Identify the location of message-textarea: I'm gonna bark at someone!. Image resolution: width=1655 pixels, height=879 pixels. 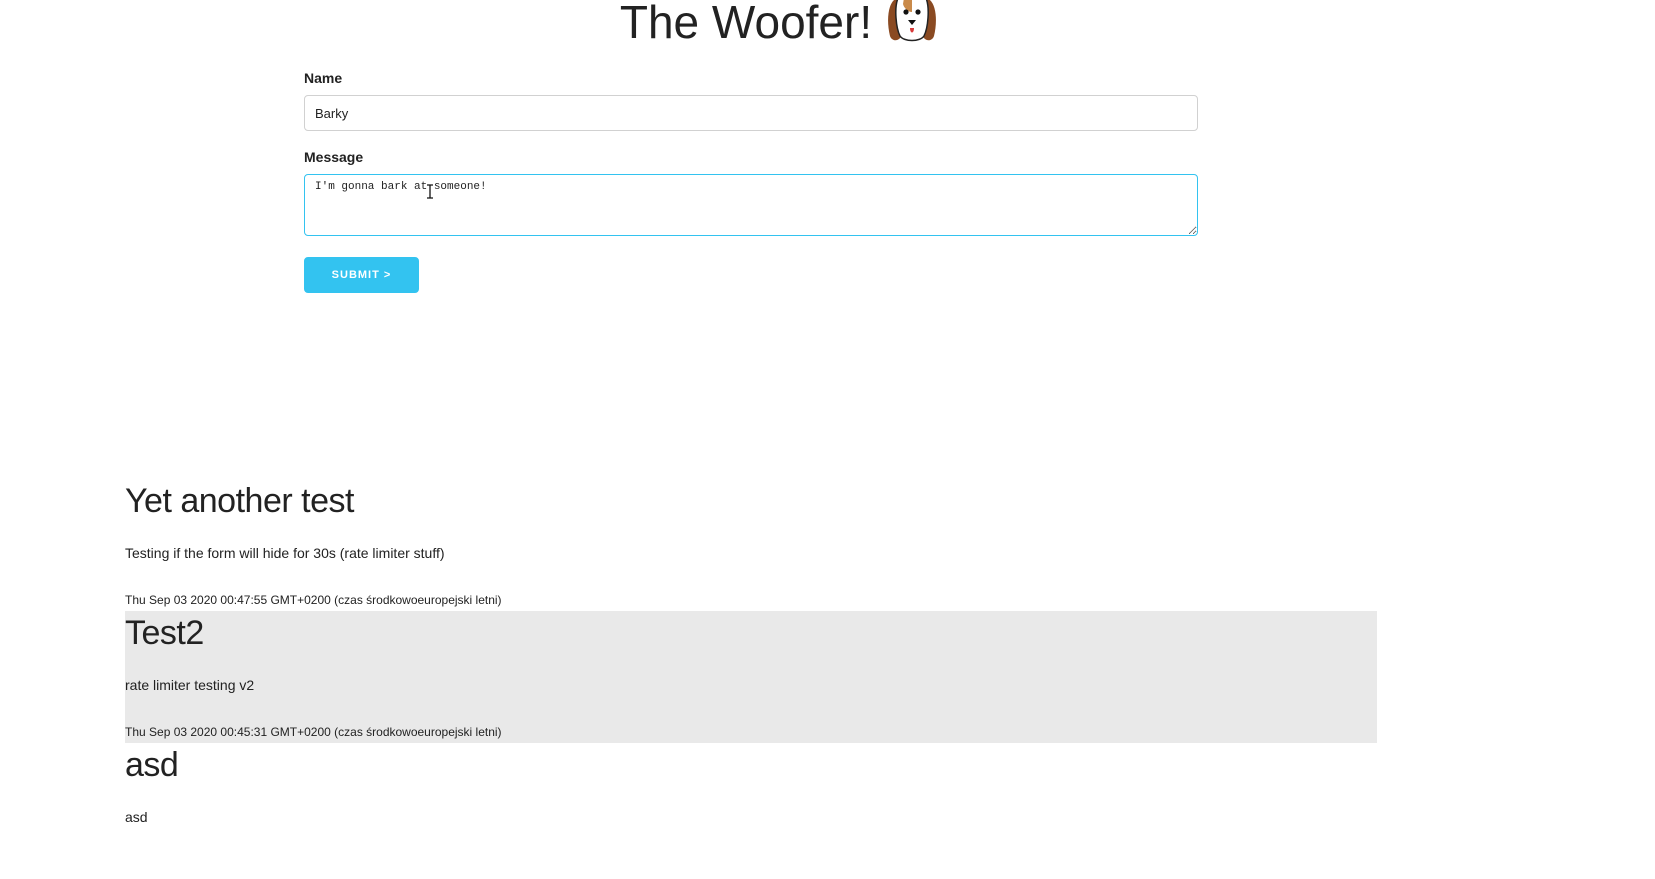
(751, 205).